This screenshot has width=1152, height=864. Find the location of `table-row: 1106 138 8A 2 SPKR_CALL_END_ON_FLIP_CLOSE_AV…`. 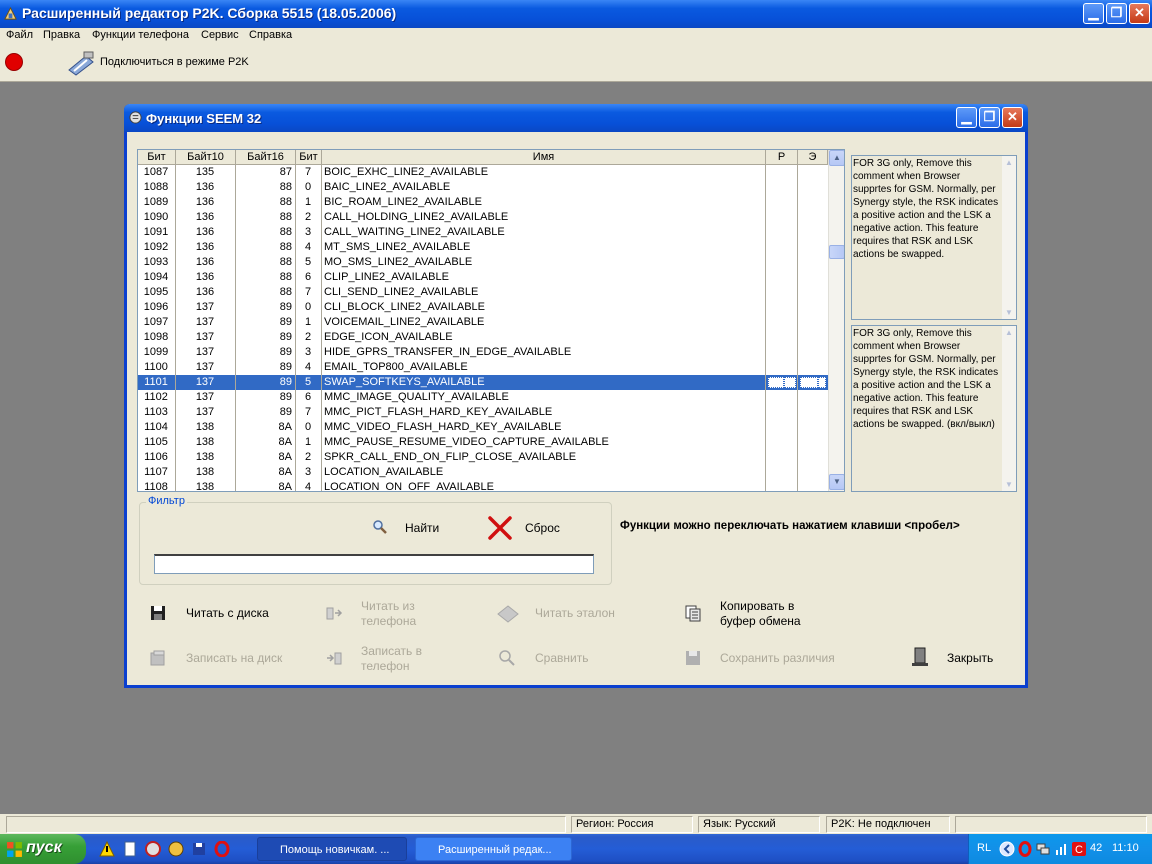

table-row: 1106 138 8A 2 SPKR_CALL_END_ON_FLIP_CLOSE_AV… is located at coordinates (483, 457).